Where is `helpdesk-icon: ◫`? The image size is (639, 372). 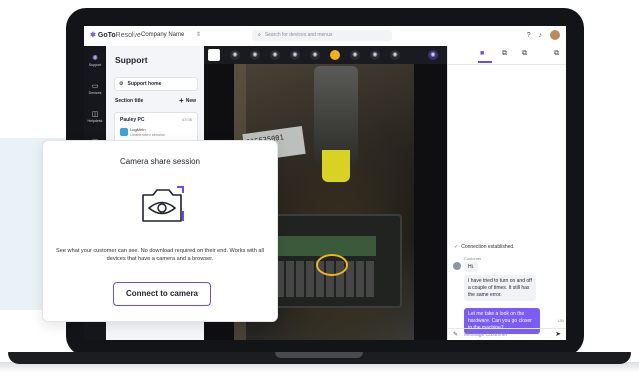
helpdesk-icon: ◫ is located at coordinates (95, 114).